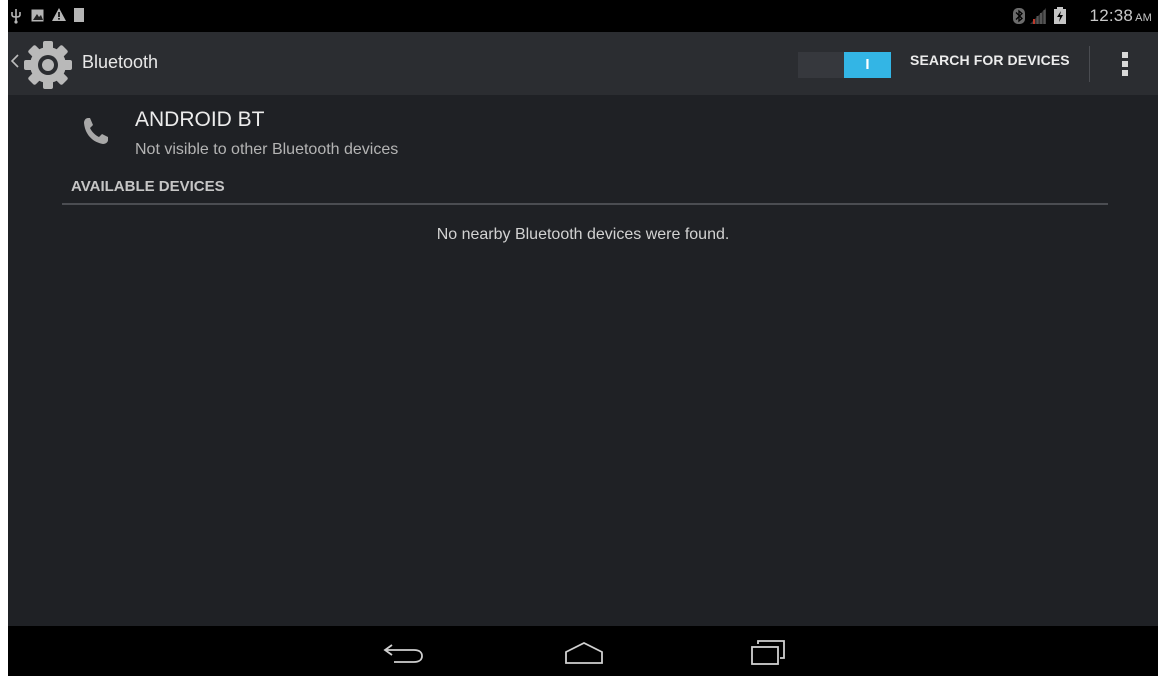  What do you see at coordinates (1019, 16) in the screenshot?
I see `bluetooth-icon` at bounding box center [1019, 16].